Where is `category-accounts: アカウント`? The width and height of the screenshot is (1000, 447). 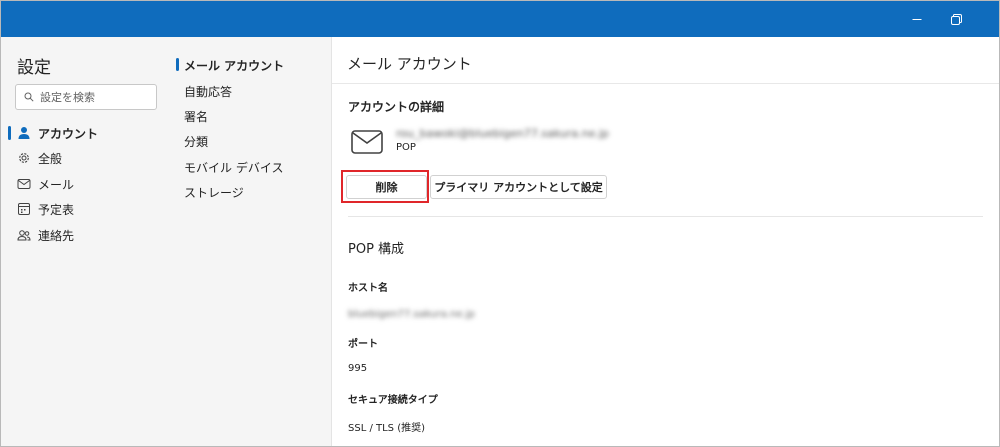 category-accounts: アカウント is located at coordinates (81, 133).